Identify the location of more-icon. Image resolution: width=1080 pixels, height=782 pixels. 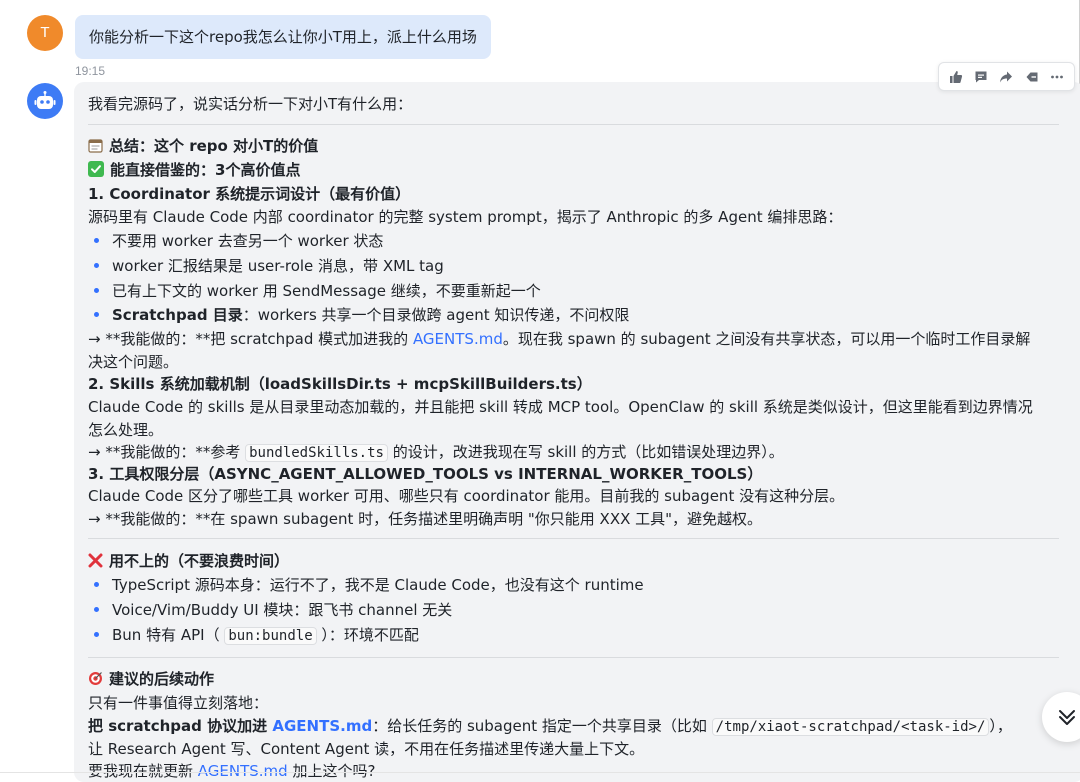
(1057, 77).